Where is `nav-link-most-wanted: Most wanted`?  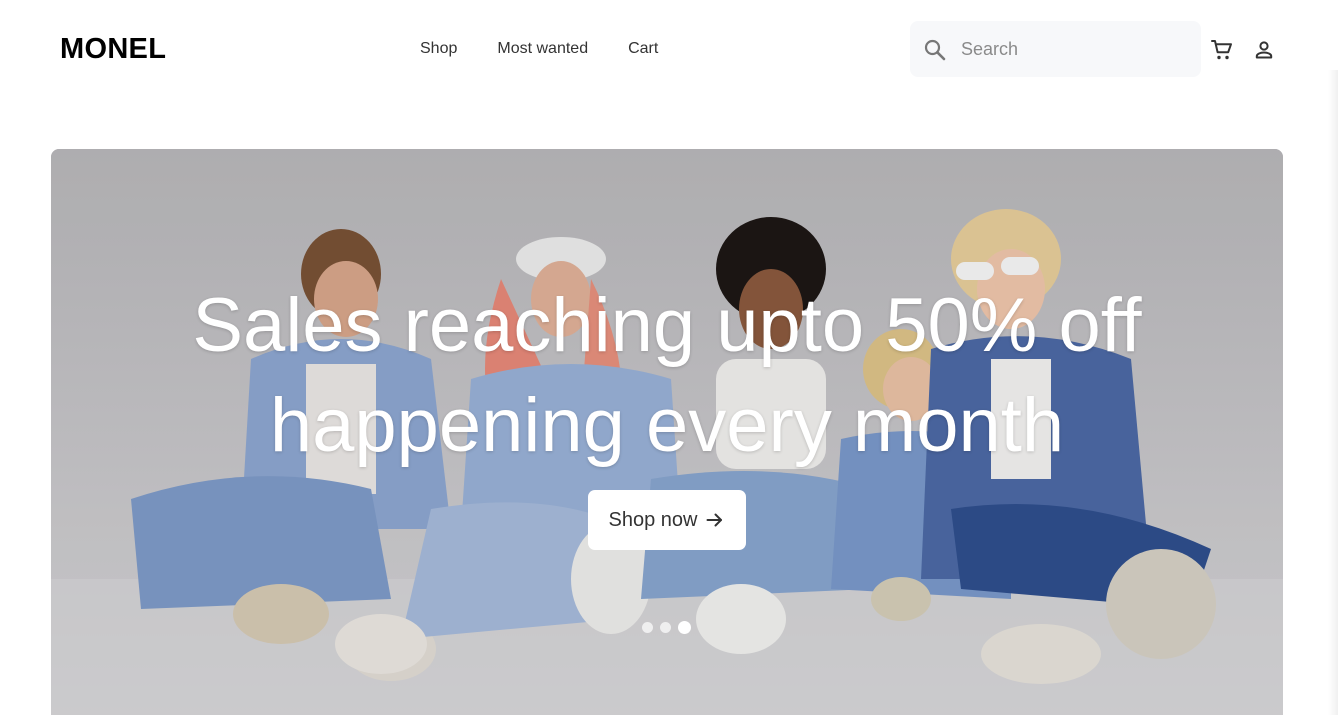 nav-link-most-wanted: Most wanted is located at coordinates (542, 49).